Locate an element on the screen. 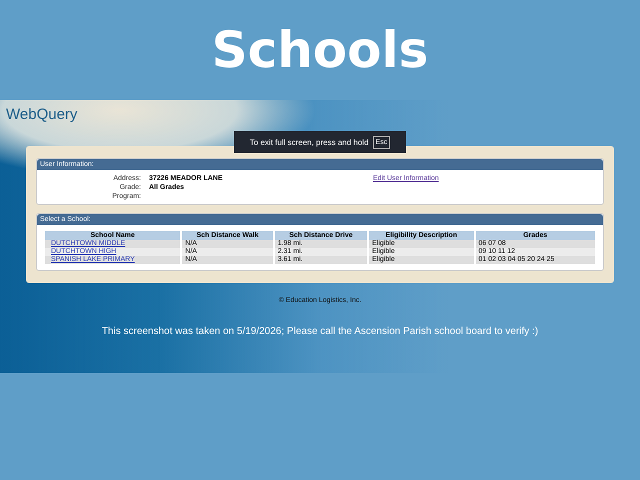 The image size is (640, 480). app-name: WebQuery is located at coordinates (41, 114).